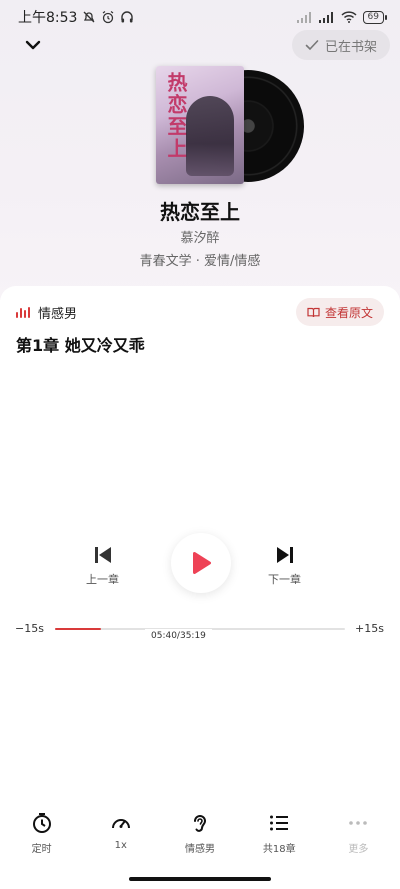 The width and height of the screenshot is (400, 889). Describe the element at coordinates (313, 312) in the screenshot. I see `book-open-icon` at that location.